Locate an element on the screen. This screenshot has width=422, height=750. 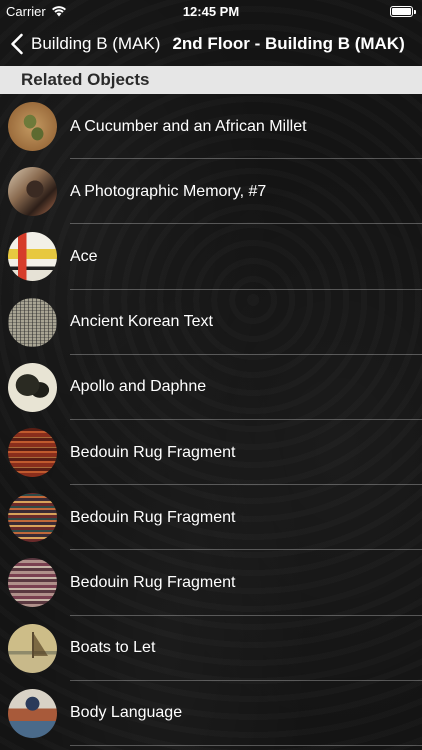
list-item: A Cucumber and an African Millet is located at coordinates (211, 127).